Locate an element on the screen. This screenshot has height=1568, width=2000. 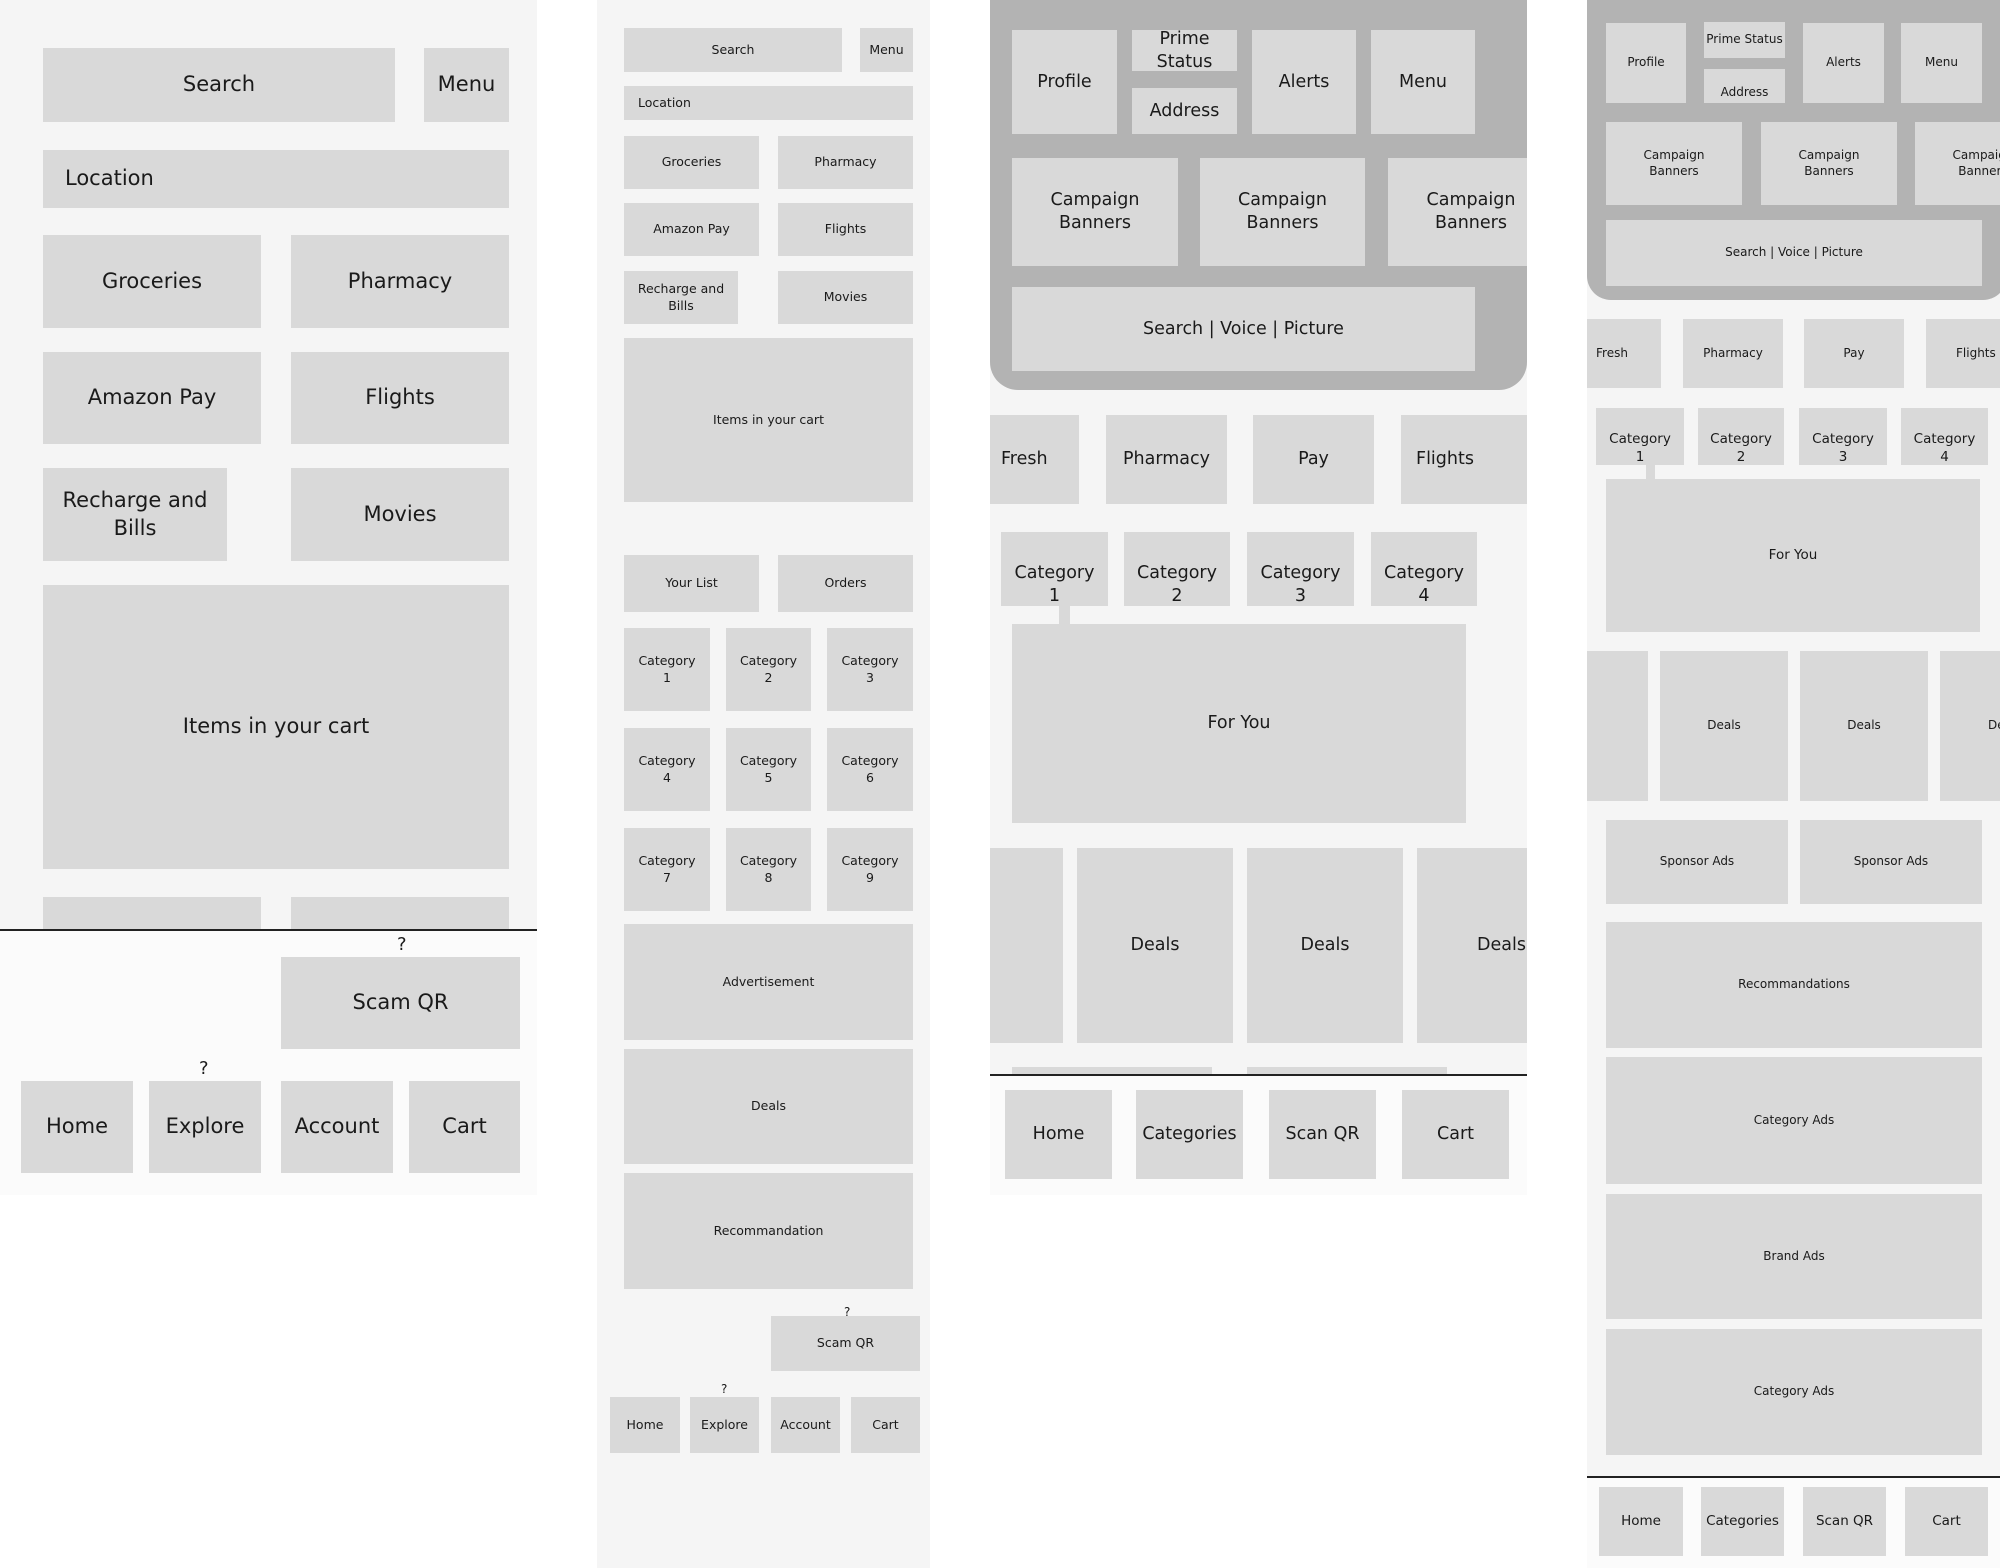
orders-button: Orders is located at coordinates (845, 583).